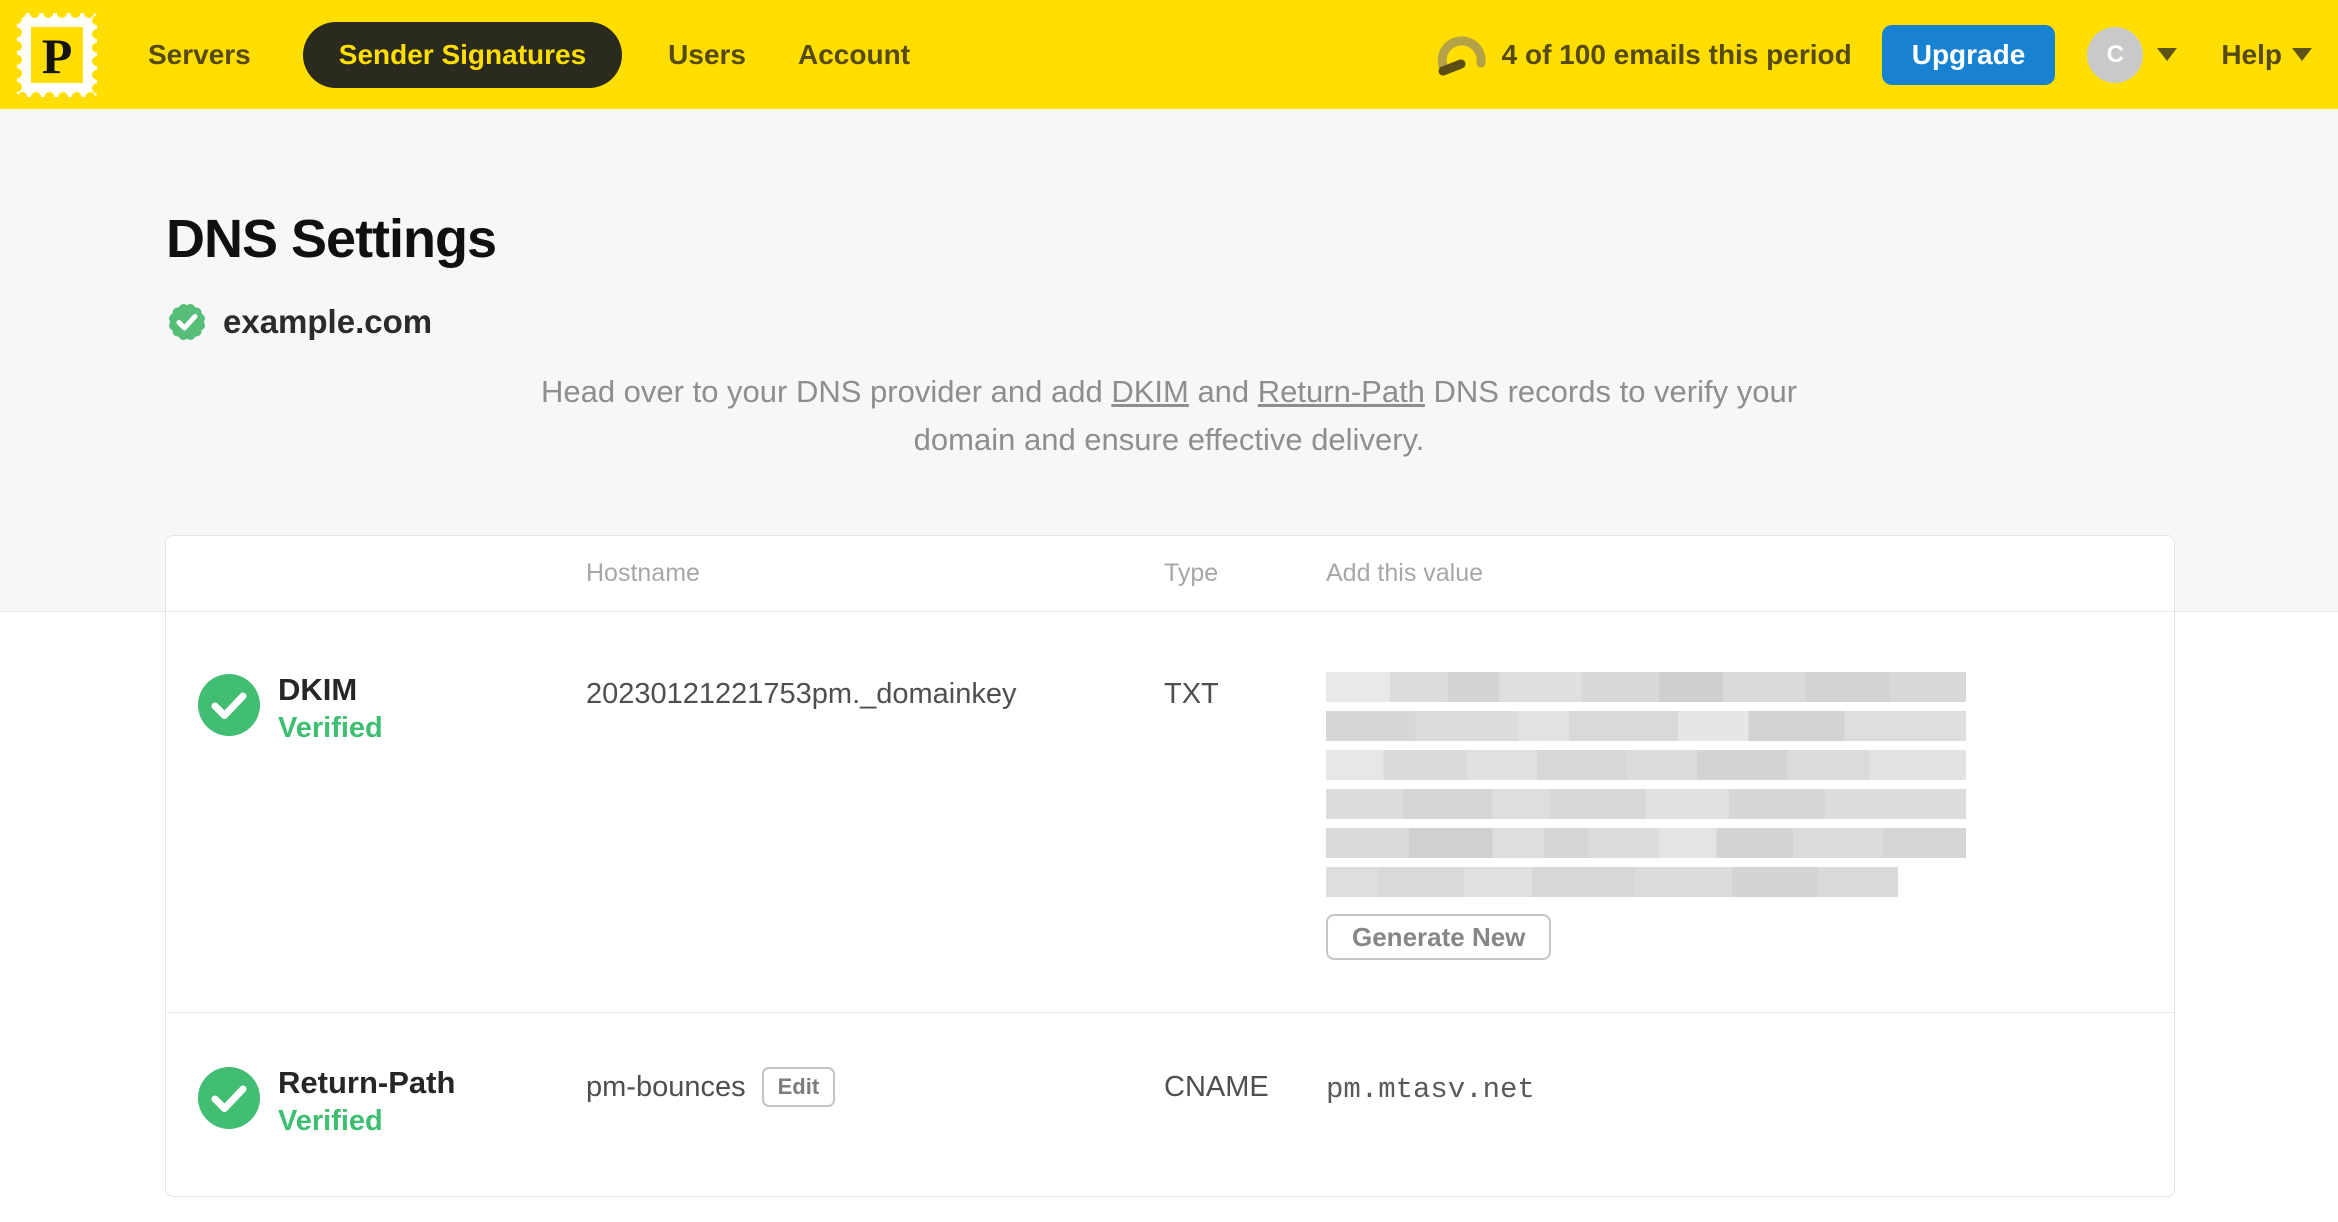 The width and height of the screenshot is (2338, 1222). I want to click on return-path-hostname-value: pm-bounces, so click(666, 1087).